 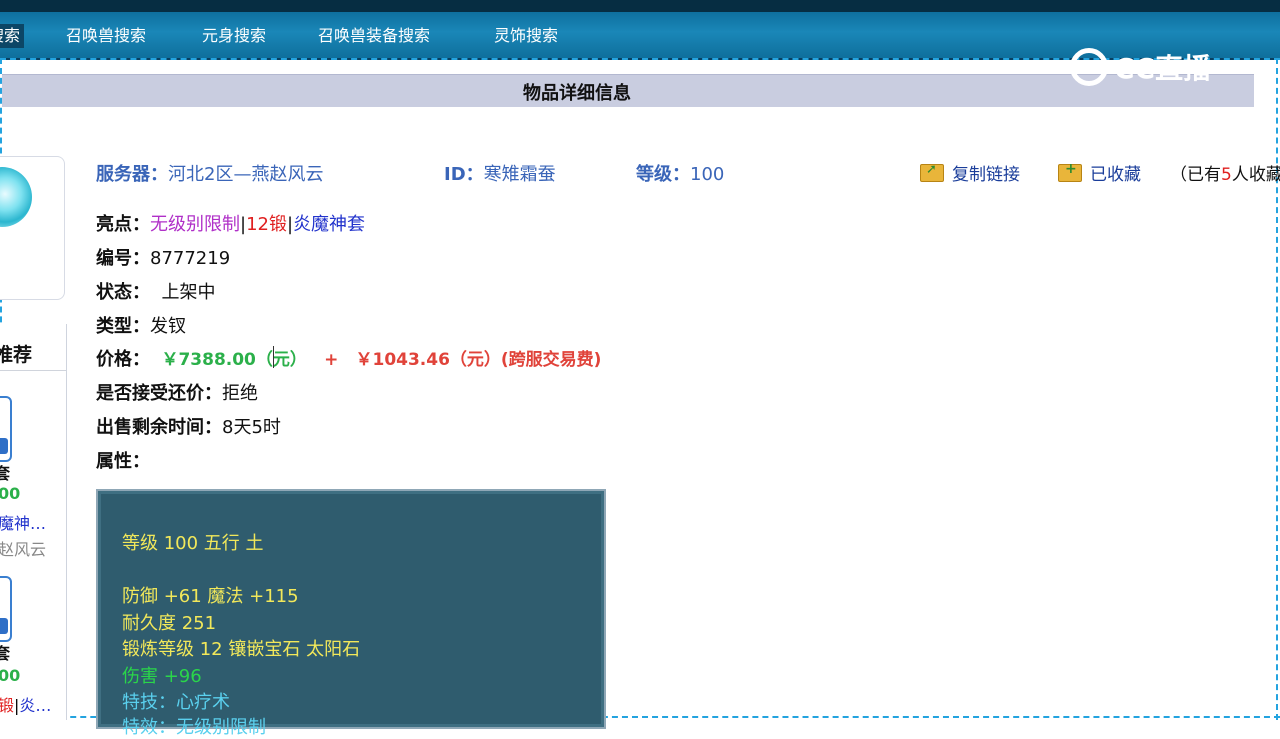 What do you see at coordinates (7, 705) in the screenshot?
I see `recommend-item-2-desc-forge: 锻` at bounding box center [7, 705].